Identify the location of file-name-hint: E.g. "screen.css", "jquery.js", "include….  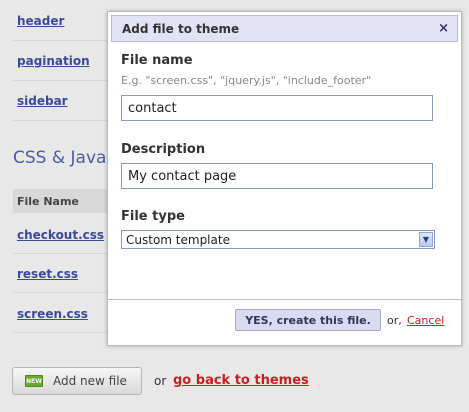
(246, 80).